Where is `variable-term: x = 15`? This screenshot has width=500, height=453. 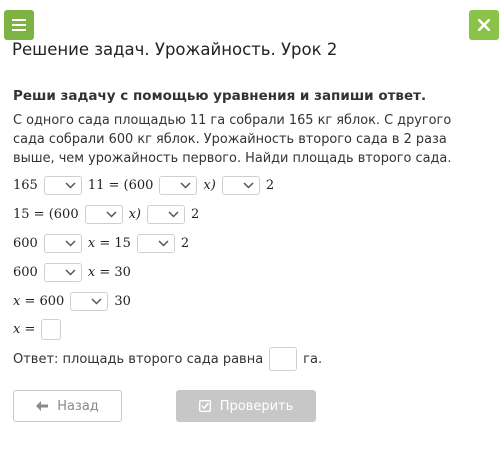
variable-term: x = 15 is located at coordinates (109, 243).